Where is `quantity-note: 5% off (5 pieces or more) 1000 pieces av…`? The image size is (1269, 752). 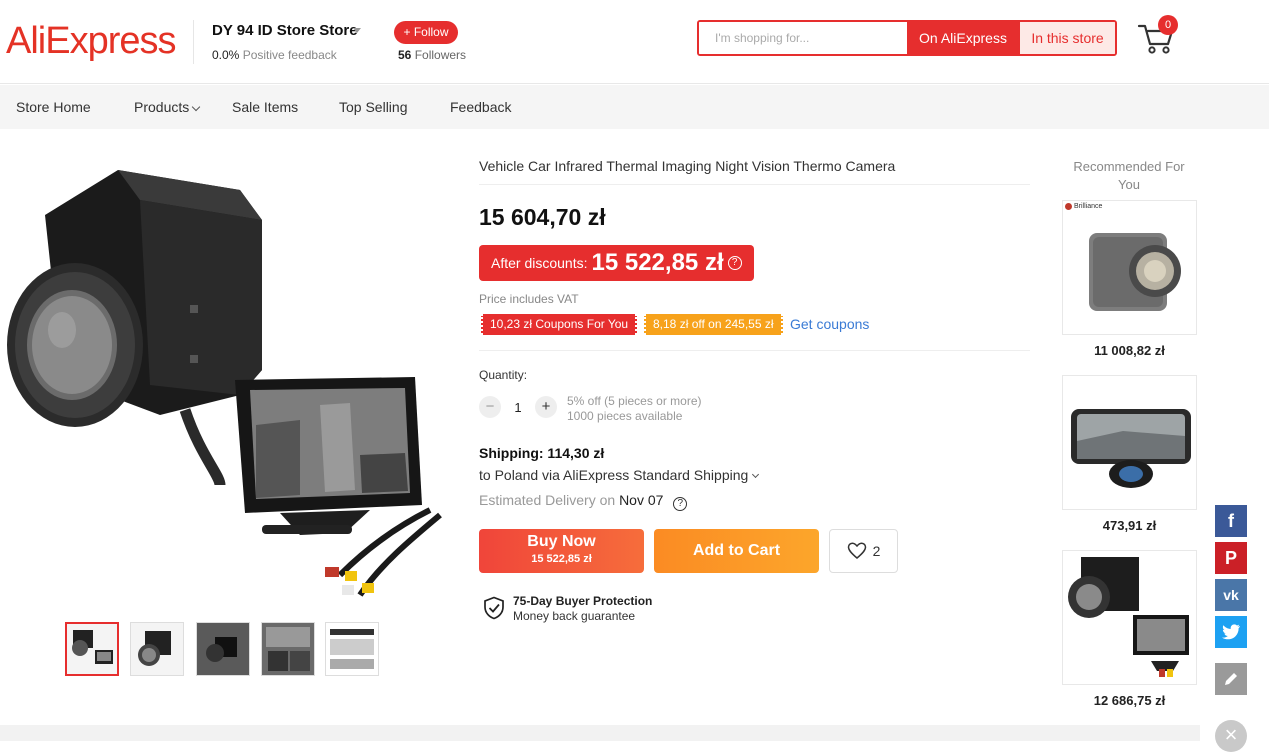 quantity-note: 5% off (5 pieces or more) 1000 pieces av… is located at coordinates (634, 409).